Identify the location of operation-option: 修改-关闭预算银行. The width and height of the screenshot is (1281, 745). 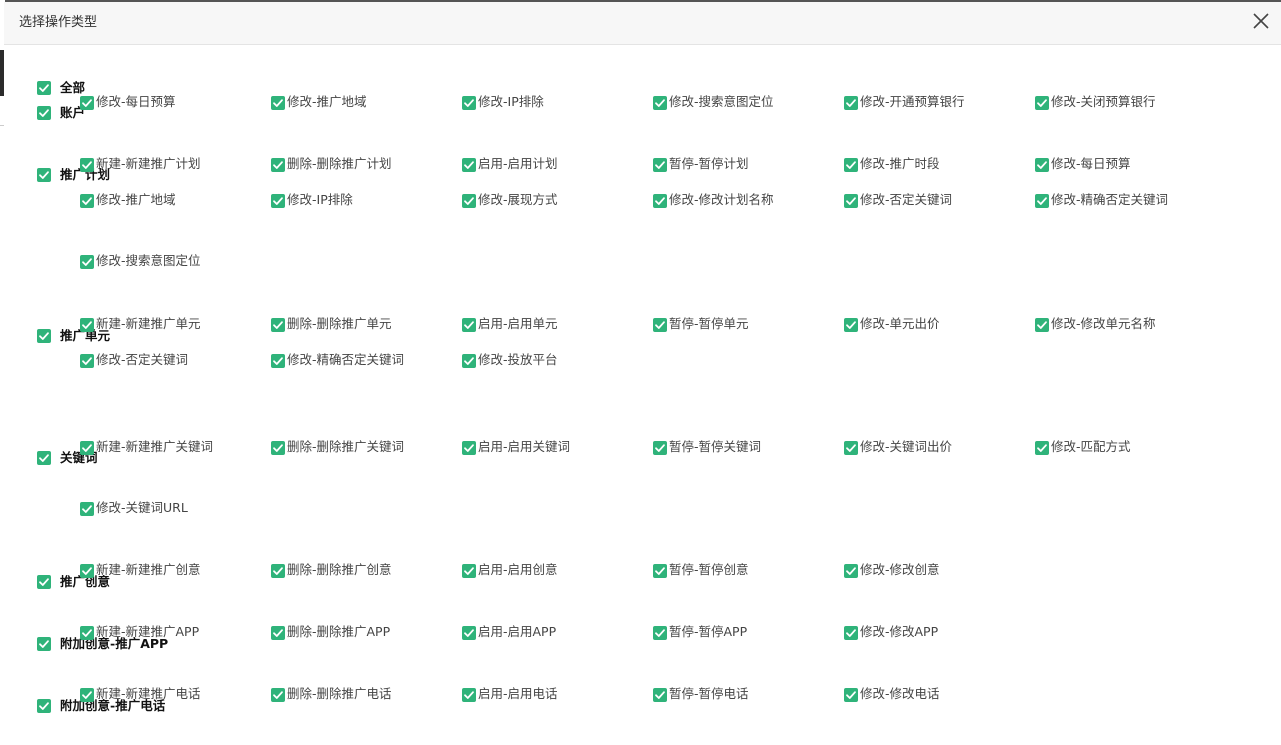
(1100, 114).